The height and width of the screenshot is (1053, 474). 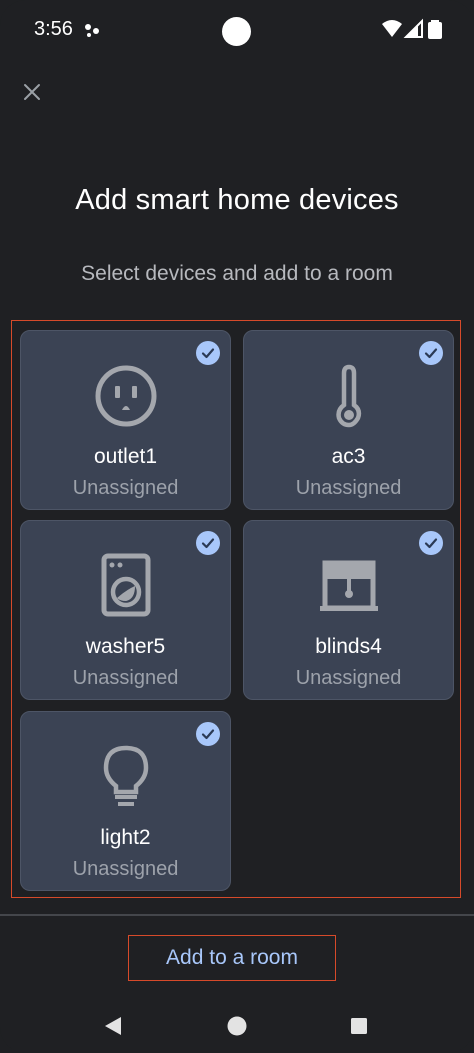 I want to click on thermometer-icon, so click(x=349, y=396).